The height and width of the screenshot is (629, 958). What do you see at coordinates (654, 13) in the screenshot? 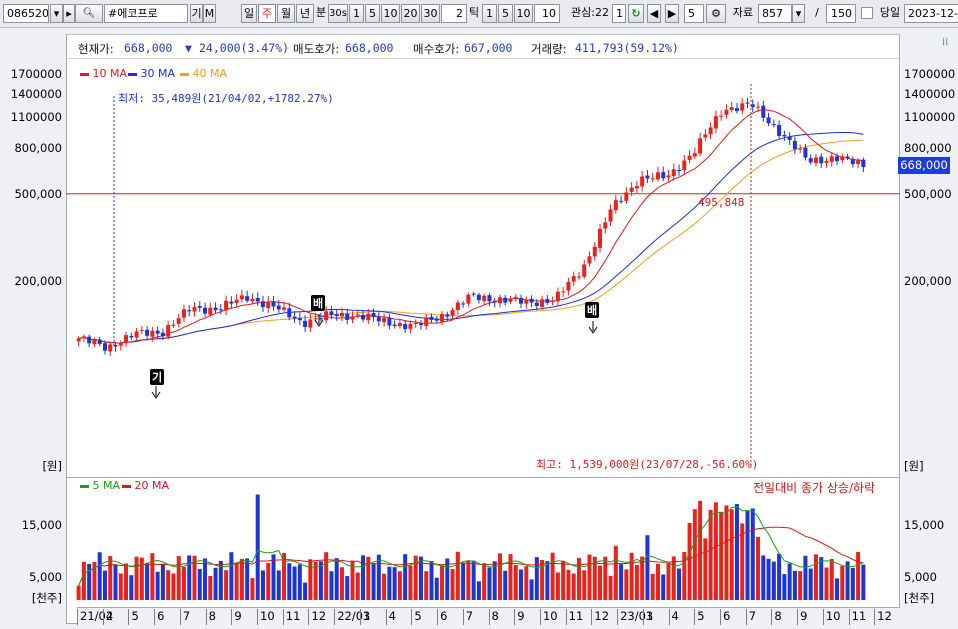
I see `prev-arrow-button: ◀` at bounding box center [654, 13].